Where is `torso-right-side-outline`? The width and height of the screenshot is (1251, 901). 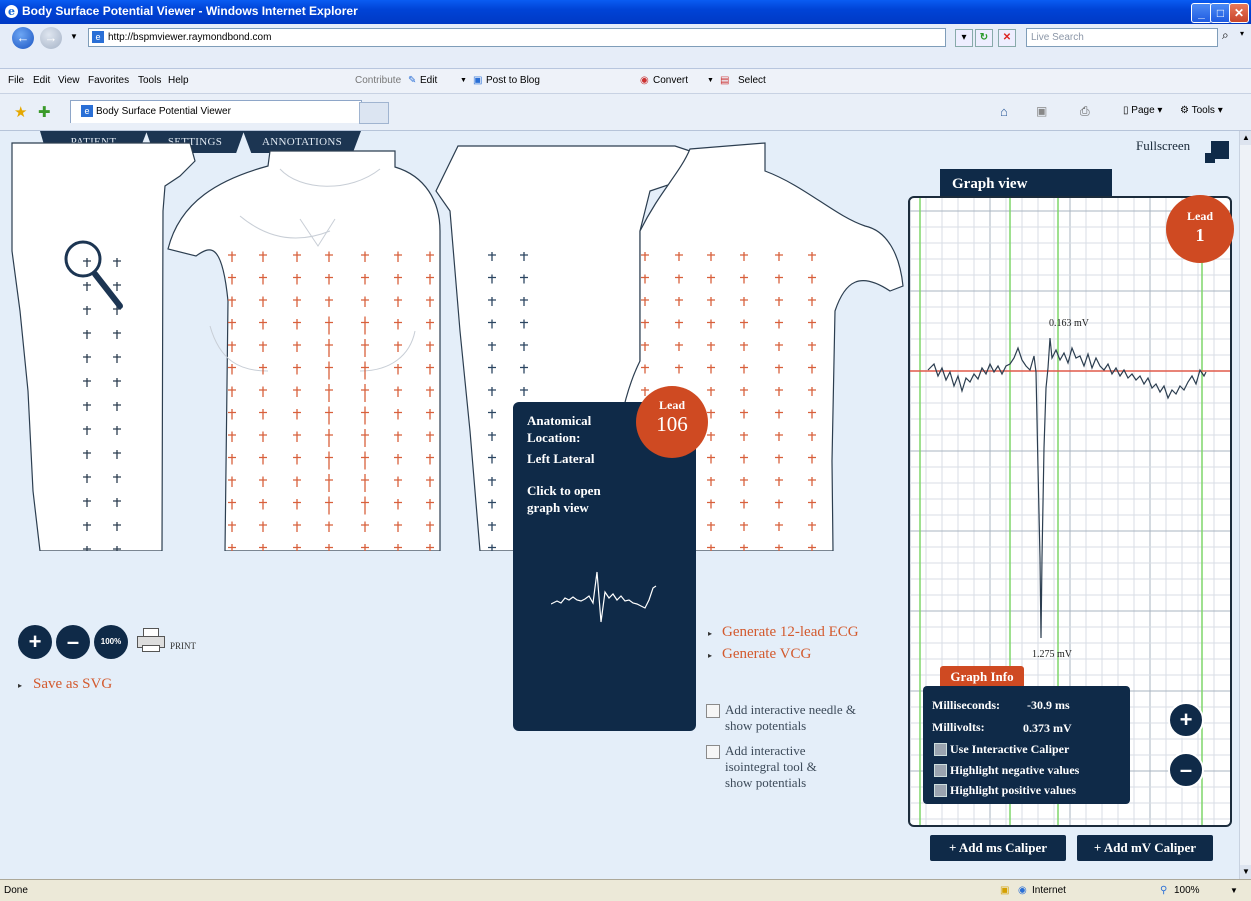 torso-right-side-outline is located at coordinates (103, 346).